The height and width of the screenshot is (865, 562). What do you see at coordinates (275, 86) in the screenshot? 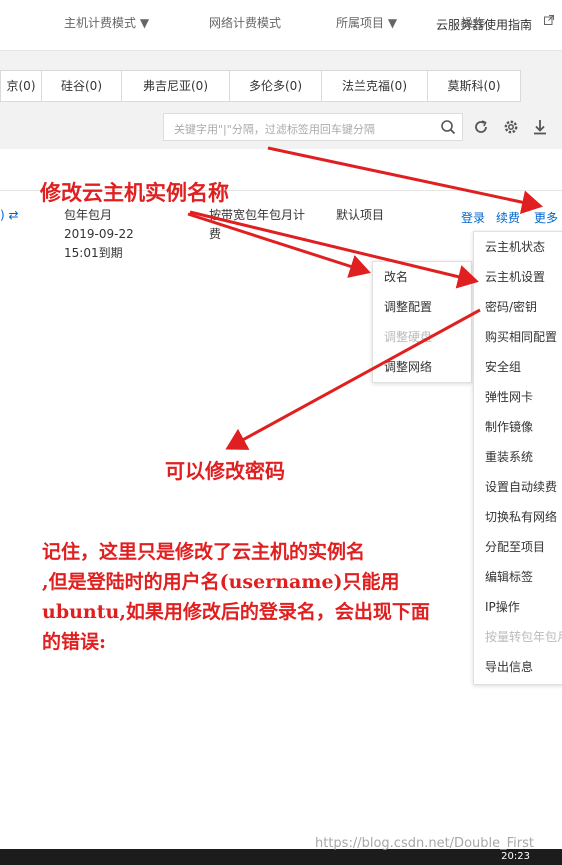
I see `region-tab: 多伦多(0)` at bounding box center [275, 86].